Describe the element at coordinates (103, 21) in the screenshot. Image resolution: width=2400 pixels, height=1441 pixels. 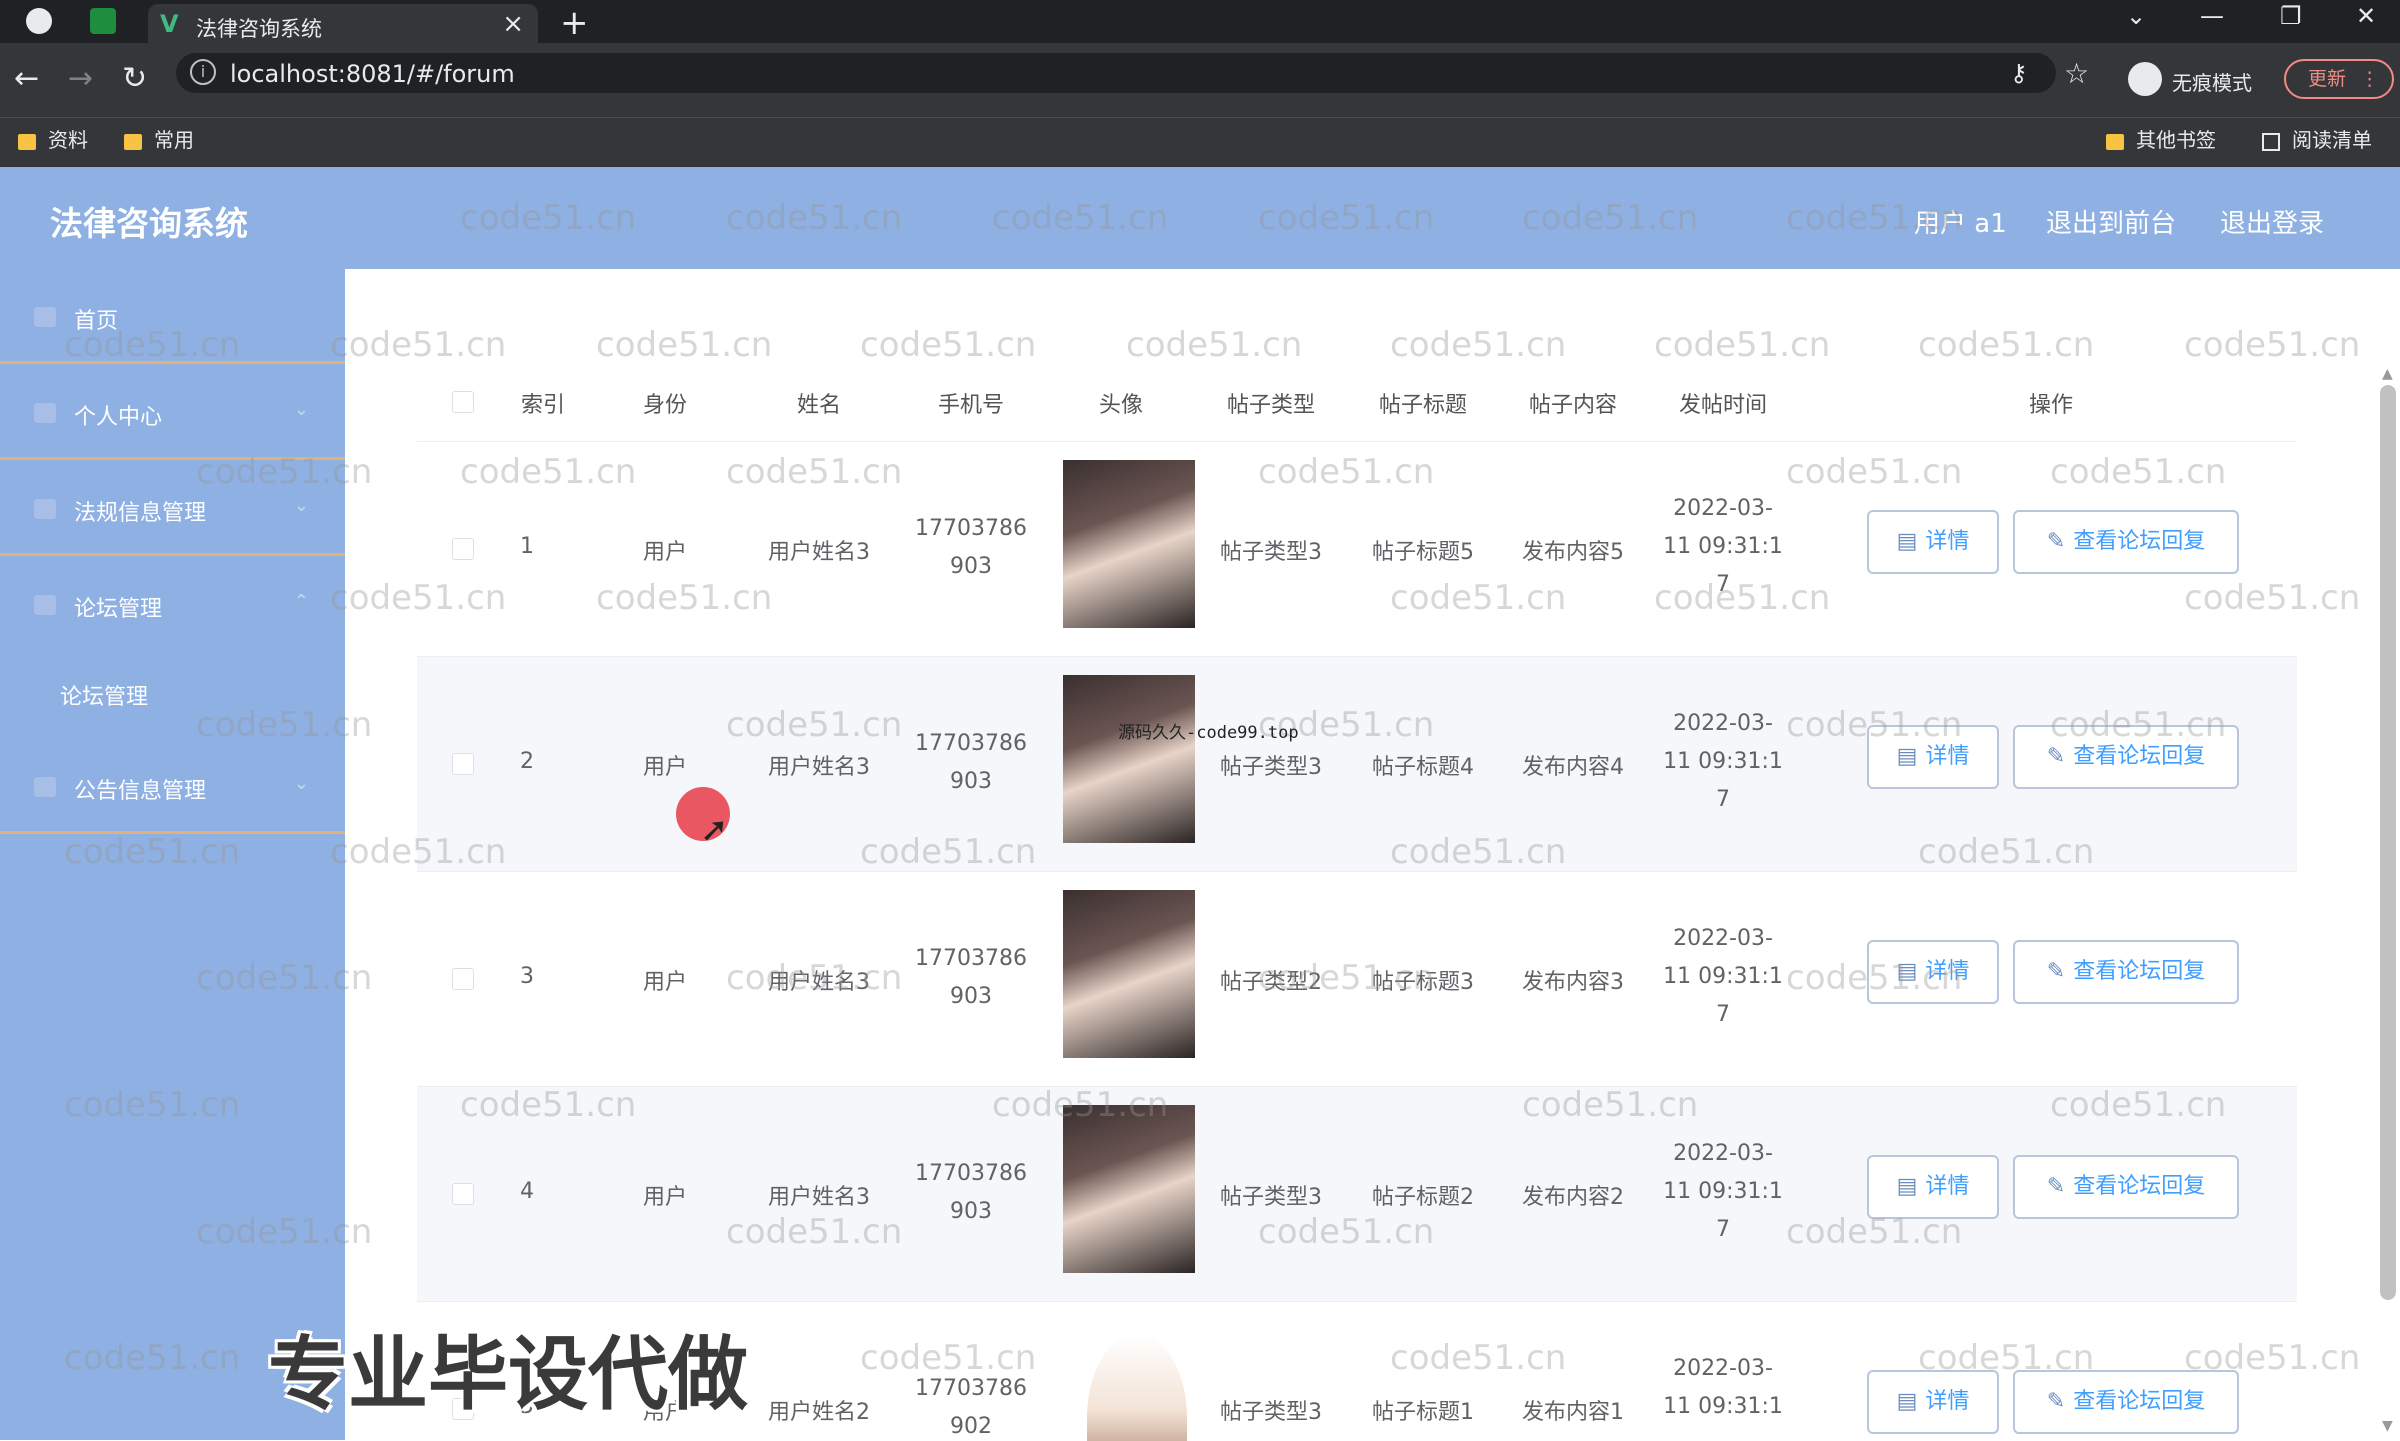
I see `sheet-tab-icon` at that location.